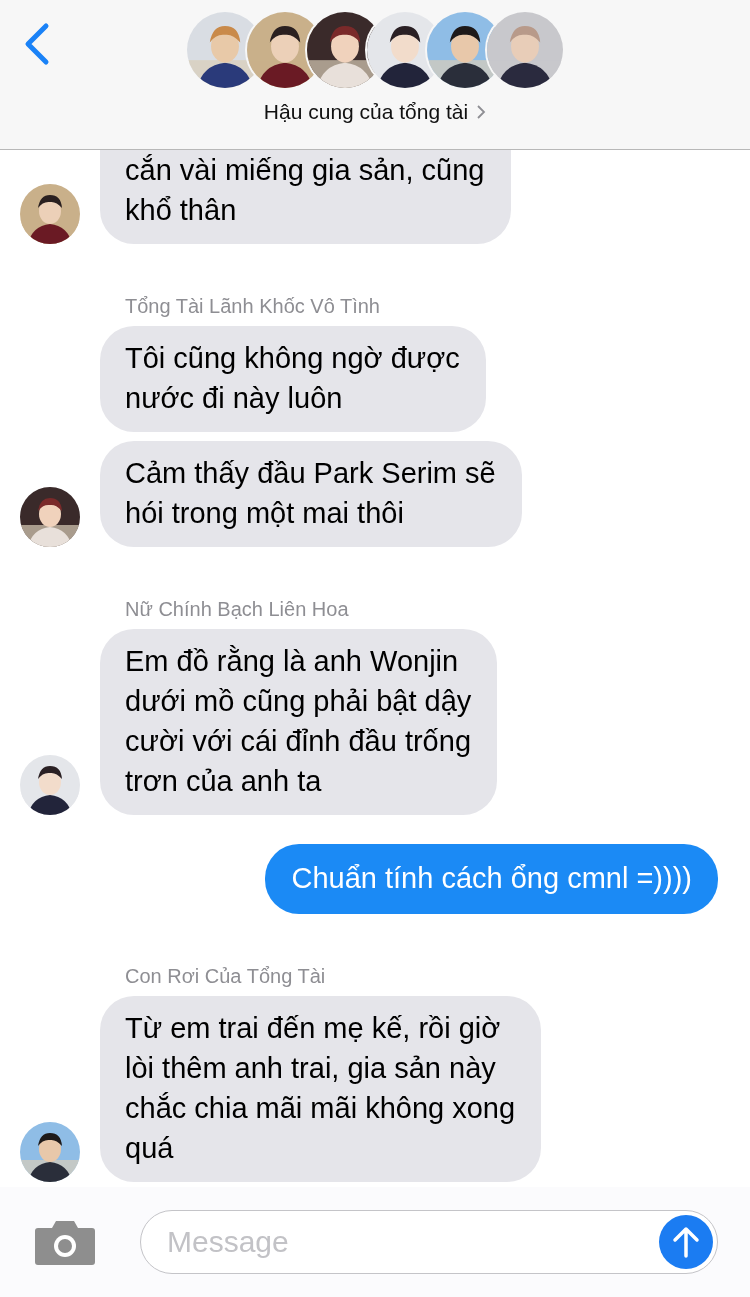 The width and height of the screenshot is (750, 1297). Describe the element at coordinates (65, 1242) in the screenshot. I see `camera-icon` at that location.